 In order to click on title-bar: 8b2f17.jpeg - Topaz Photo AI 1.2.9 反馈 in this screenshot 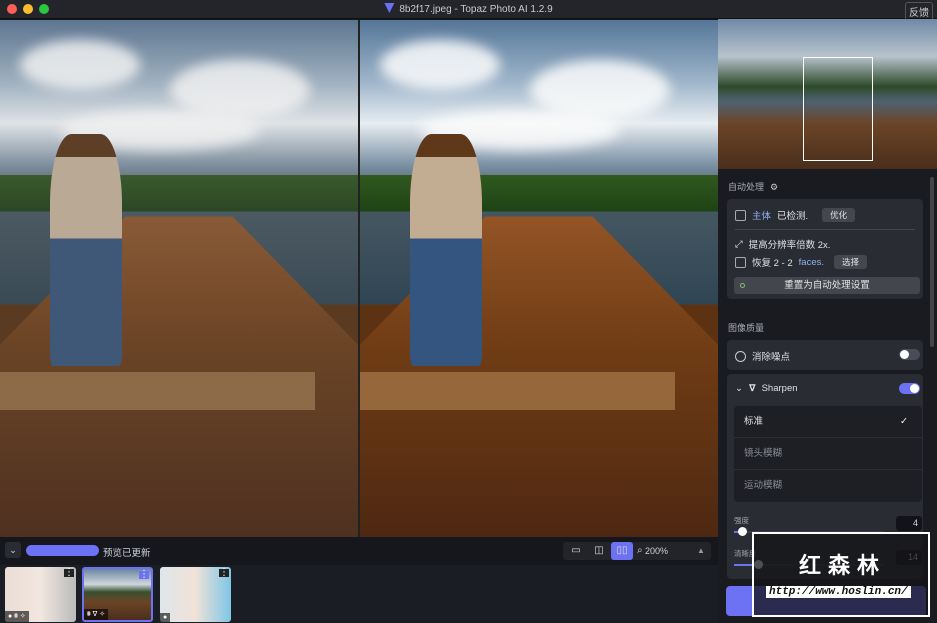, I will do `click(468, 10)`.